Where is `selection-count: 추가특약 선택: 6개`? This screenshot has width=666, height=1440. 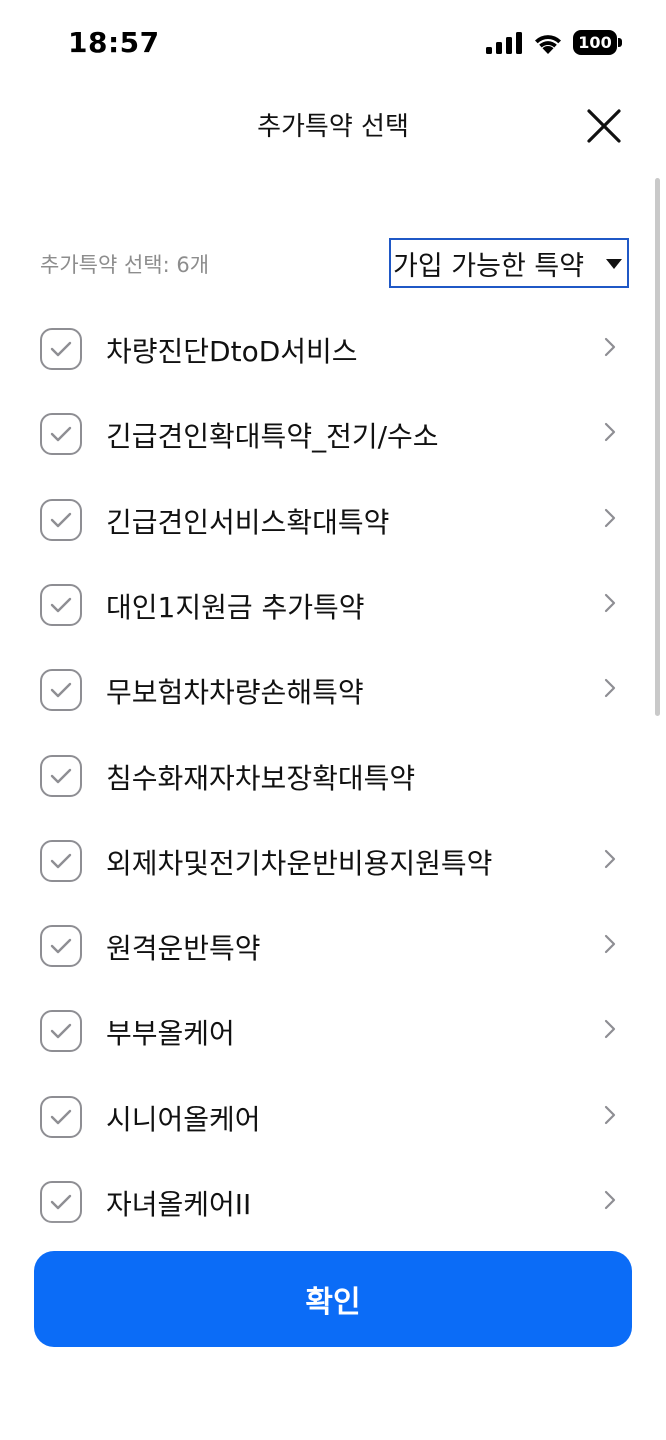
selection-count: 추가특약 선택: 6개 is located at coordinates (125, 265).